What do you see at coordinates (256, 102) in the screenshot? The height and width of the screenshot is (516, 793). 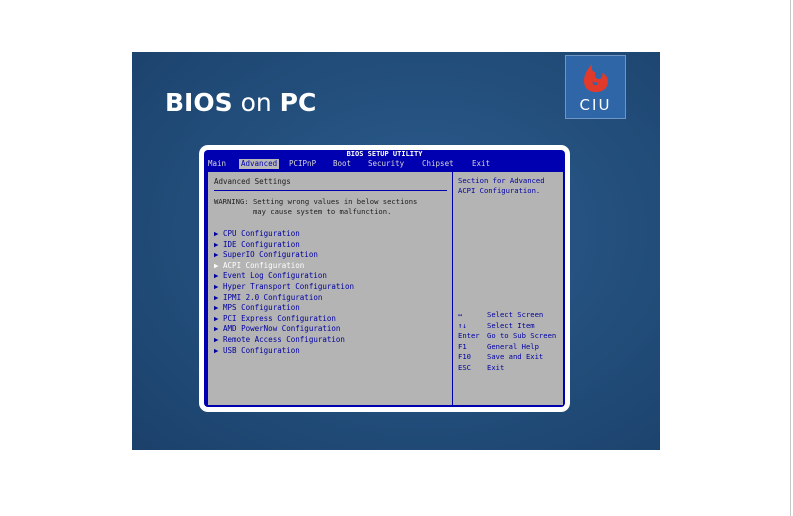 I see `slide-title-on: on` at bounding box center [256, 102].